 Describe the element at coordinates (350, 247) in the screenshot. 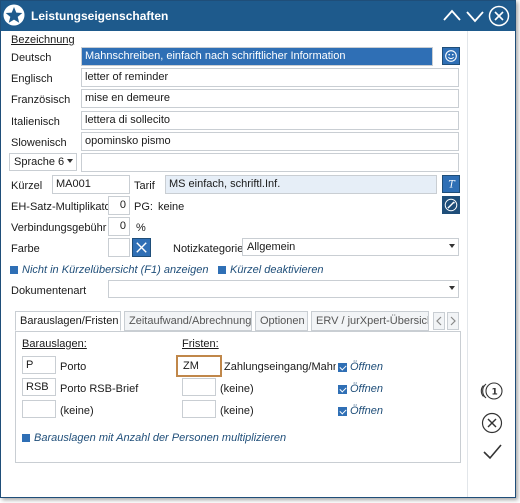

I see `notizkategorie-select: Allgemein` at that location.